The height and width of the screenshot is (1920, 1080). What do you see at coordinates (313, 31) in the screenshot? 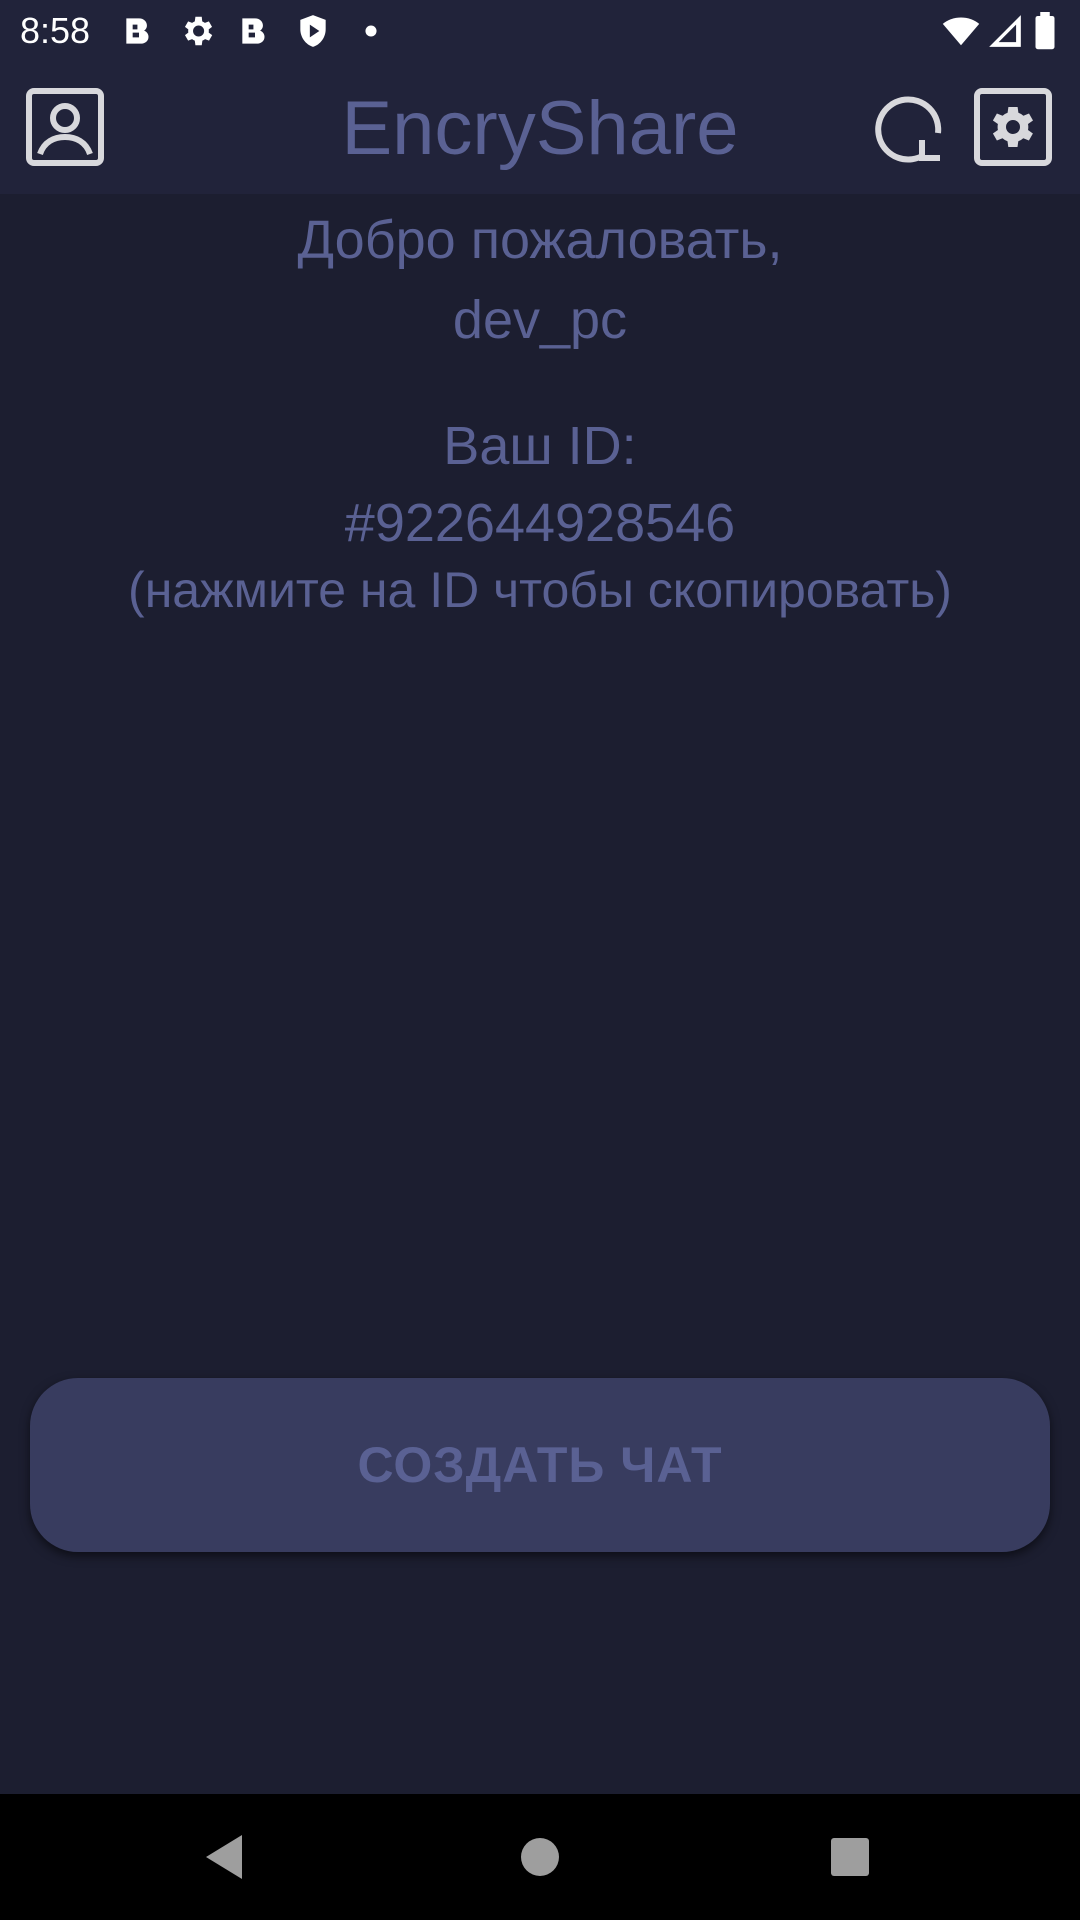
I see `play-protect-icon` at bounding box center [313, 31].